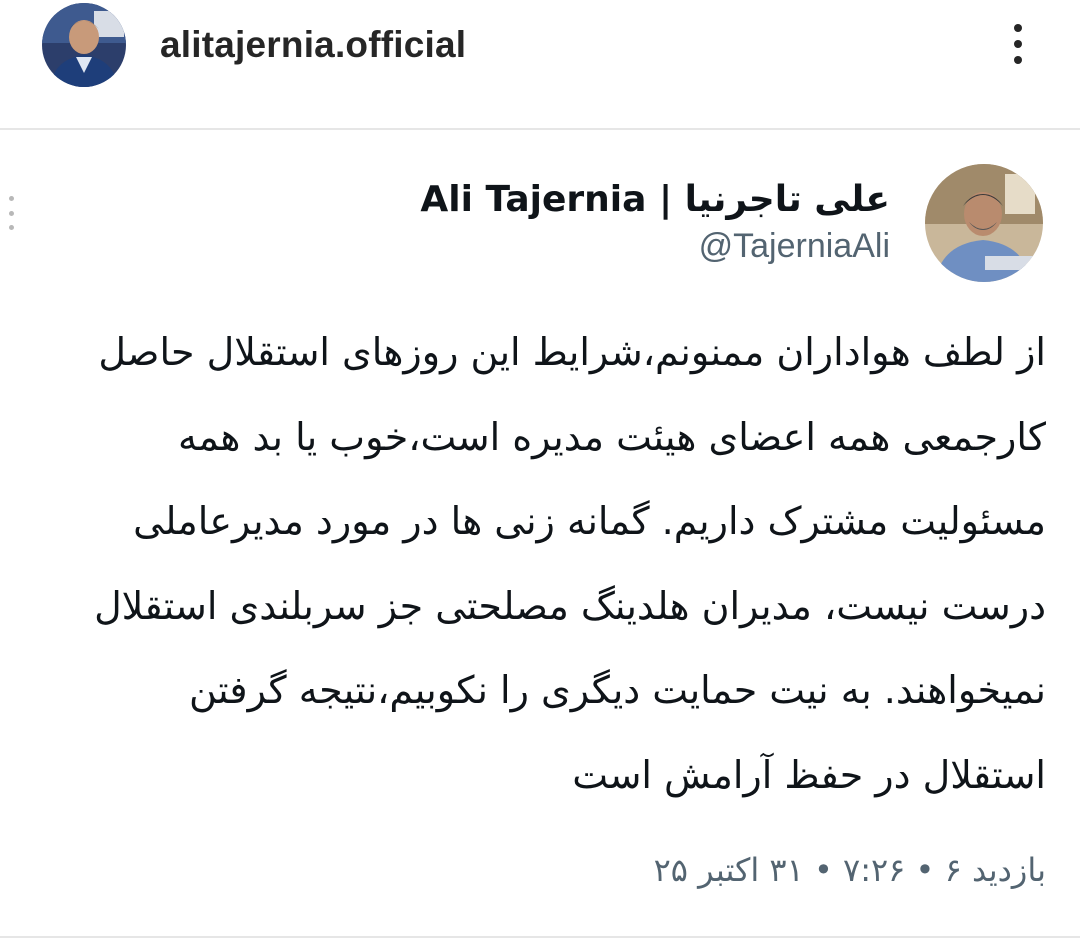 The image size is (1080, 952). What do you see at coordinates (849, 870) in the screenshot?
I see `tweet-metadata: بازدید ۶ • ۷:۲۶ • ۳۱ اکتبر ۲۵` at bounding box center [849, 870].